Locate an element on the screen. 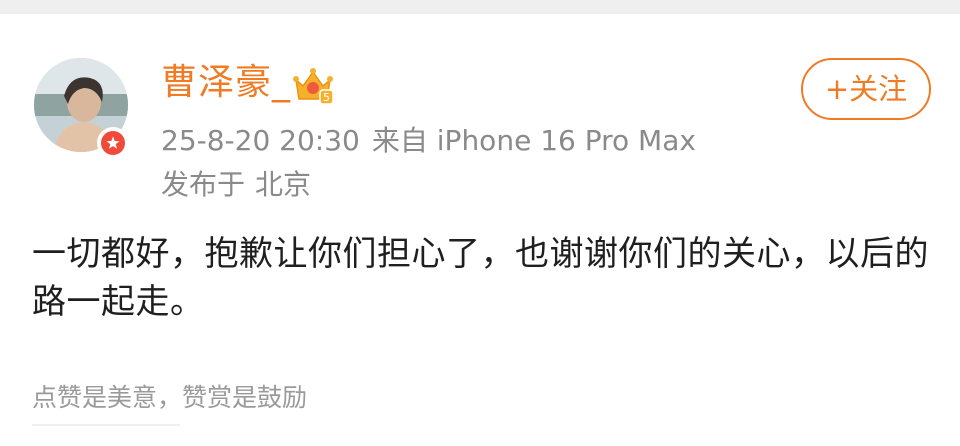 The image size is (960, 446). post-meta: 25-8-20 20:30 来自 iPhone 16 Pro Max is located at coordinates (428, 141).